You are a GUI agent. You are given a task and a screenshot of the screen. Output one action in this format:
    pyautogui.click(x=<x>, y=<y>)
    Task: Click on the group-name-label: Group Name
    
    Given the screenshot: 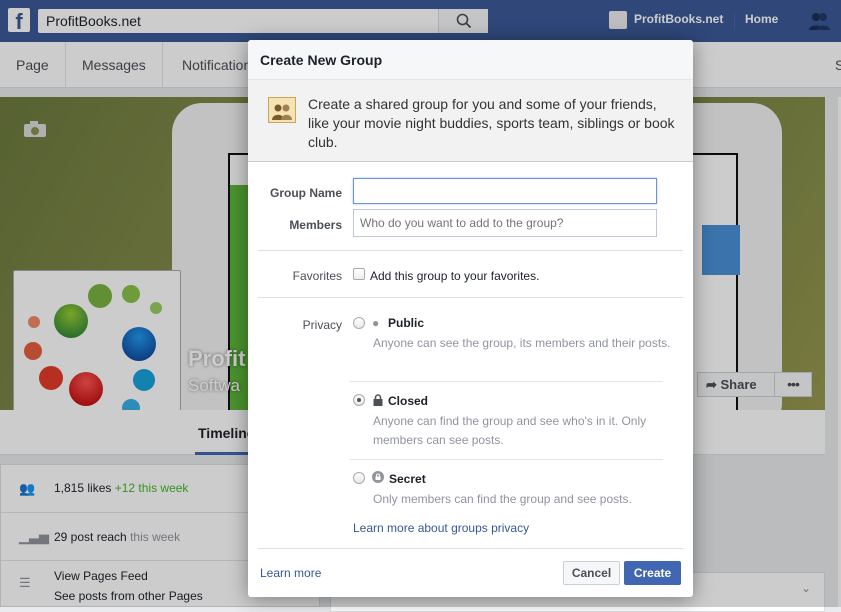 What is the action you would take?
    pyautogui.click(x=305, y=193)
    